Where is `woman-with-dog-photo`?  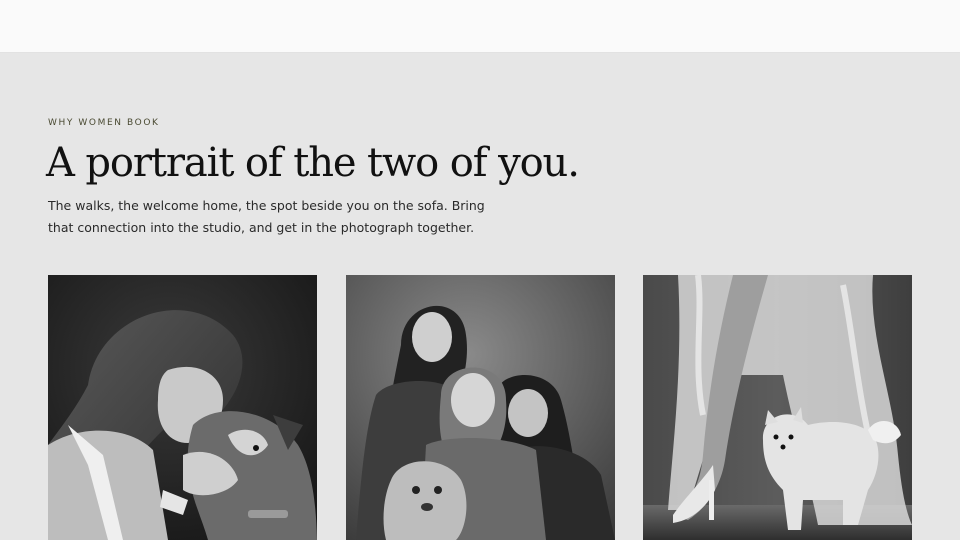 woman-with-dog-photo is located at coordinates (182, 407).